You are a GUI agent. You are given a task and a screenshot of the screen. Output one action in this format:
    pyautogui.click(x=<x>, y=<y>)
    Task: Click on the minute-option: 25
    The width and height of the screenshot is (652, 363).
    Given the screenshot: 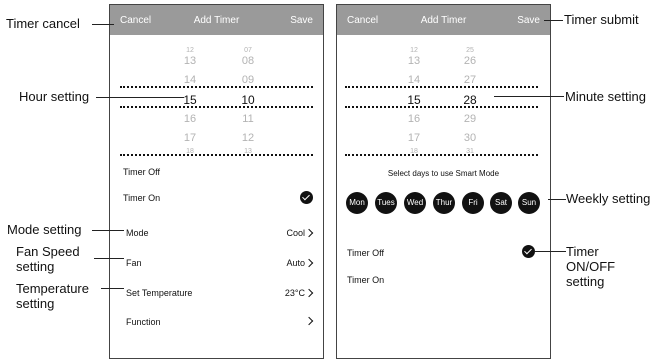 What is the action you would take?
    pyautogui.click(x=470, y=50)
    